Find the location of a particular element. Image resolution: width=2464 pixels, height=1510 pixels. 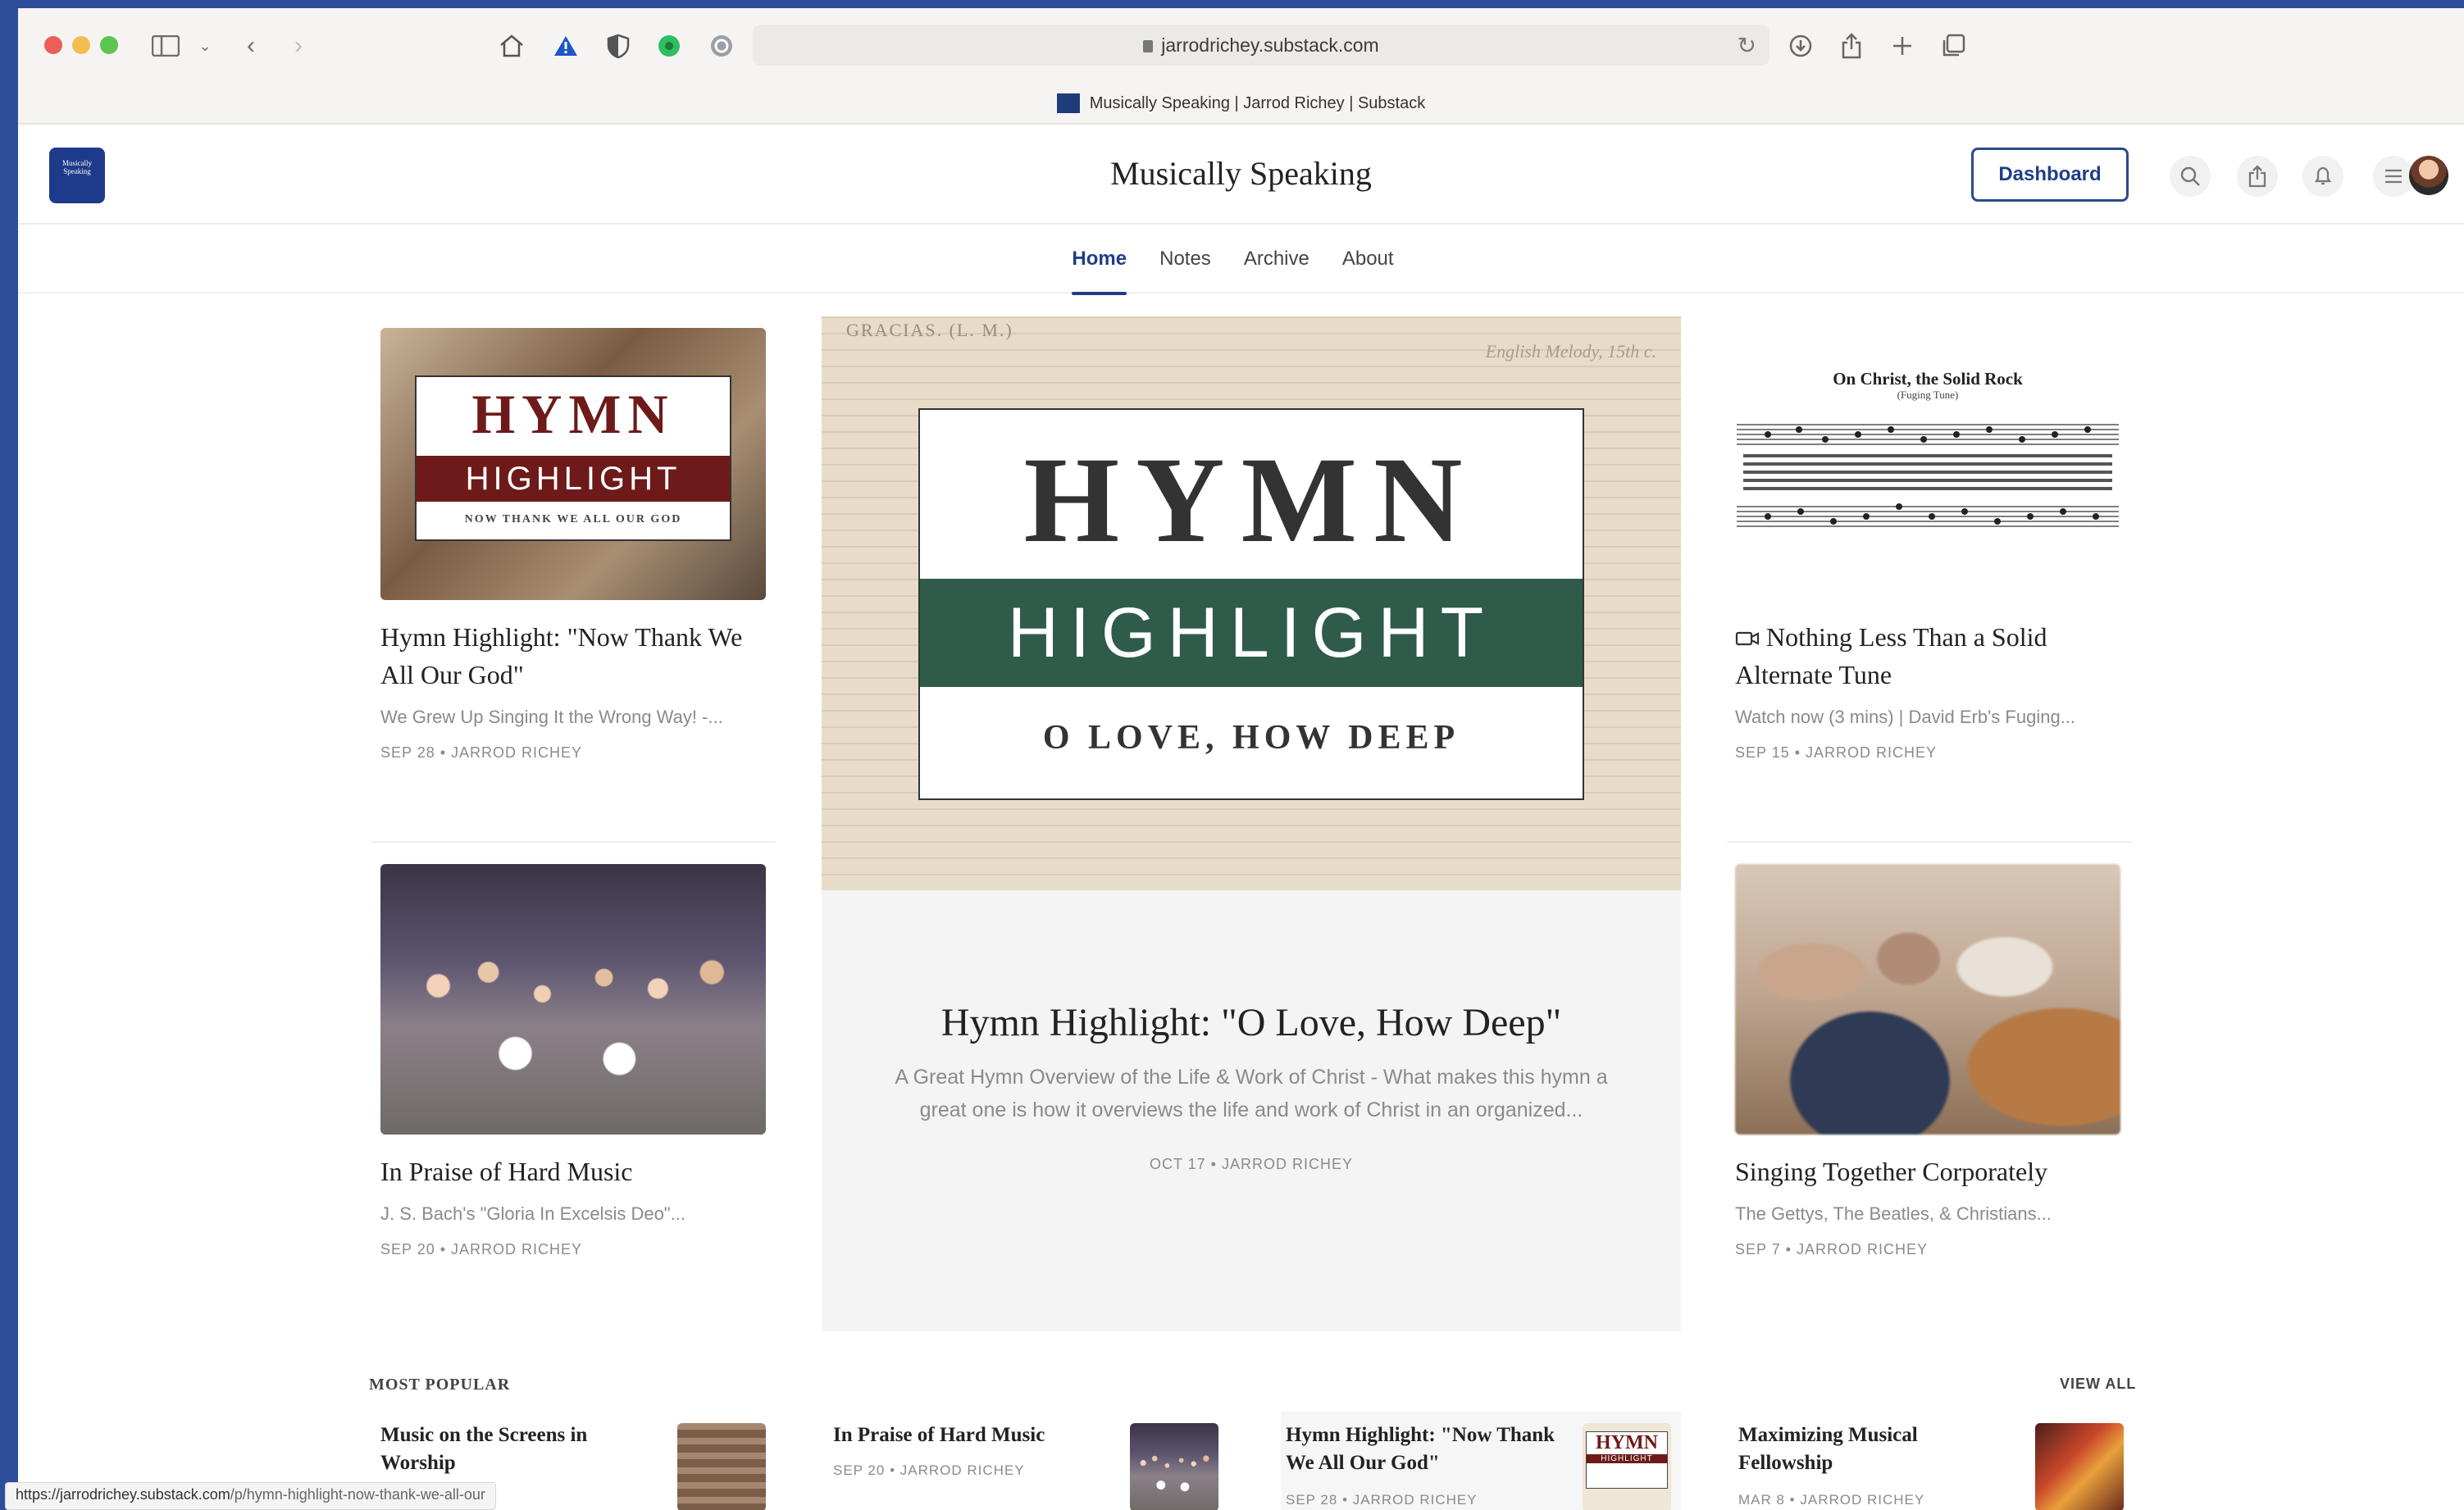

close-window-button is located at coordinates (53, 45).